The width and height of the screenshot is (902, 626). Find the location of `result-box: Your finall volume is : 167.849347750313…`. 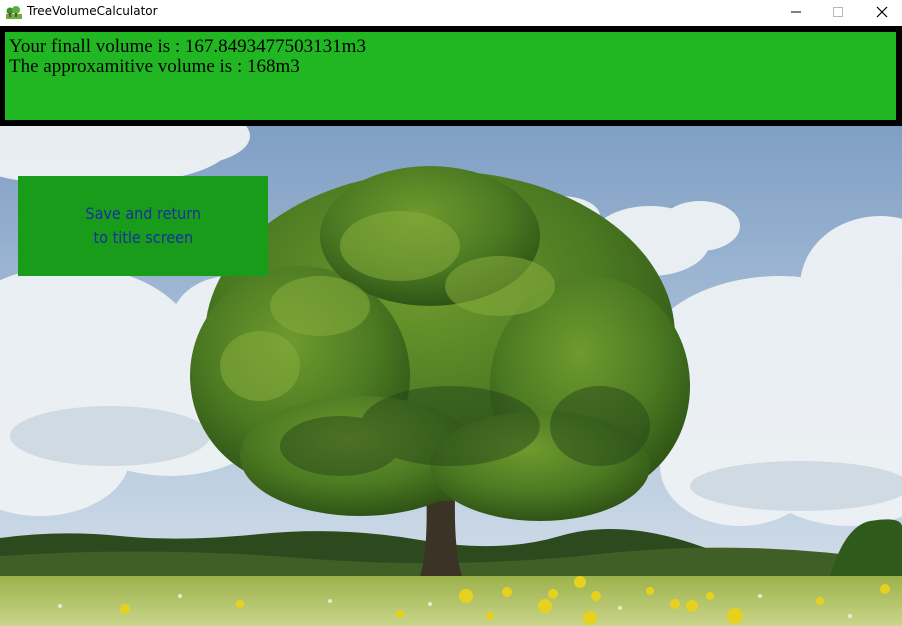

result-box: Your finall volume is : 167.849347750313… is located at coordinates (450, 76).